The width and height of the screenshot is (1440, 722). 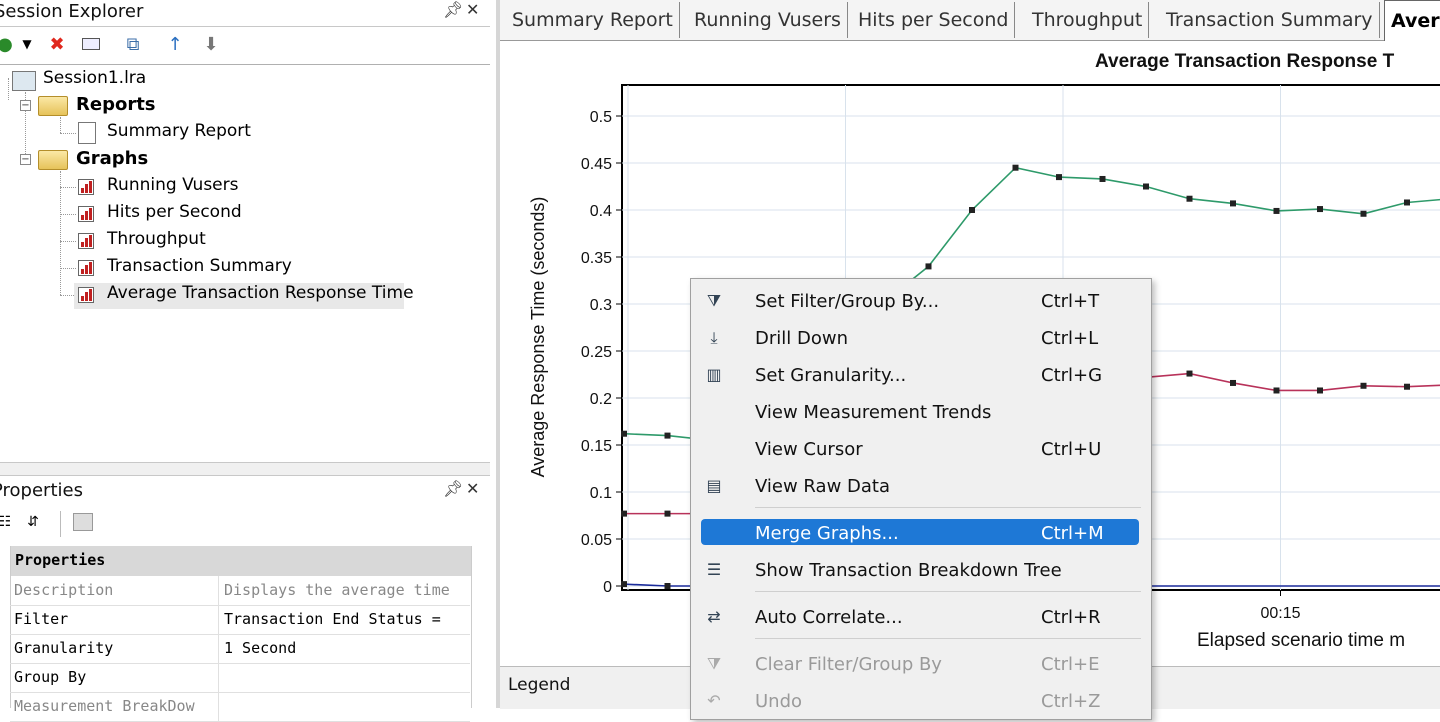 I want to click on delete-icon: ✖, so click(x=57, y=44).